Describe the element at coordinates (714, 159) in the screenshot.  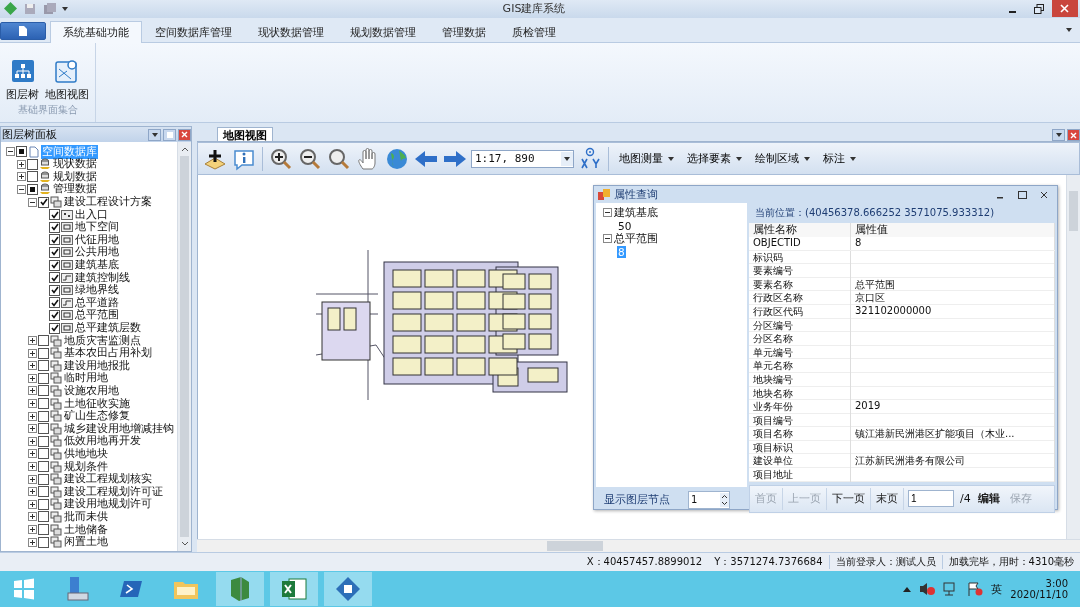
I see `toolbar-menu: 选择要素` at that location.